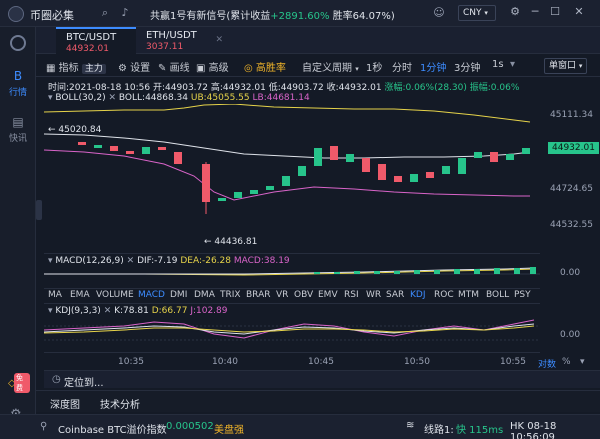 This screenshot has width=600, height=439. What do you see at coordinates (281, 98) in the screenshot?
I see `boll-lb: LB:44681.14` at bounding box center [281, 98].